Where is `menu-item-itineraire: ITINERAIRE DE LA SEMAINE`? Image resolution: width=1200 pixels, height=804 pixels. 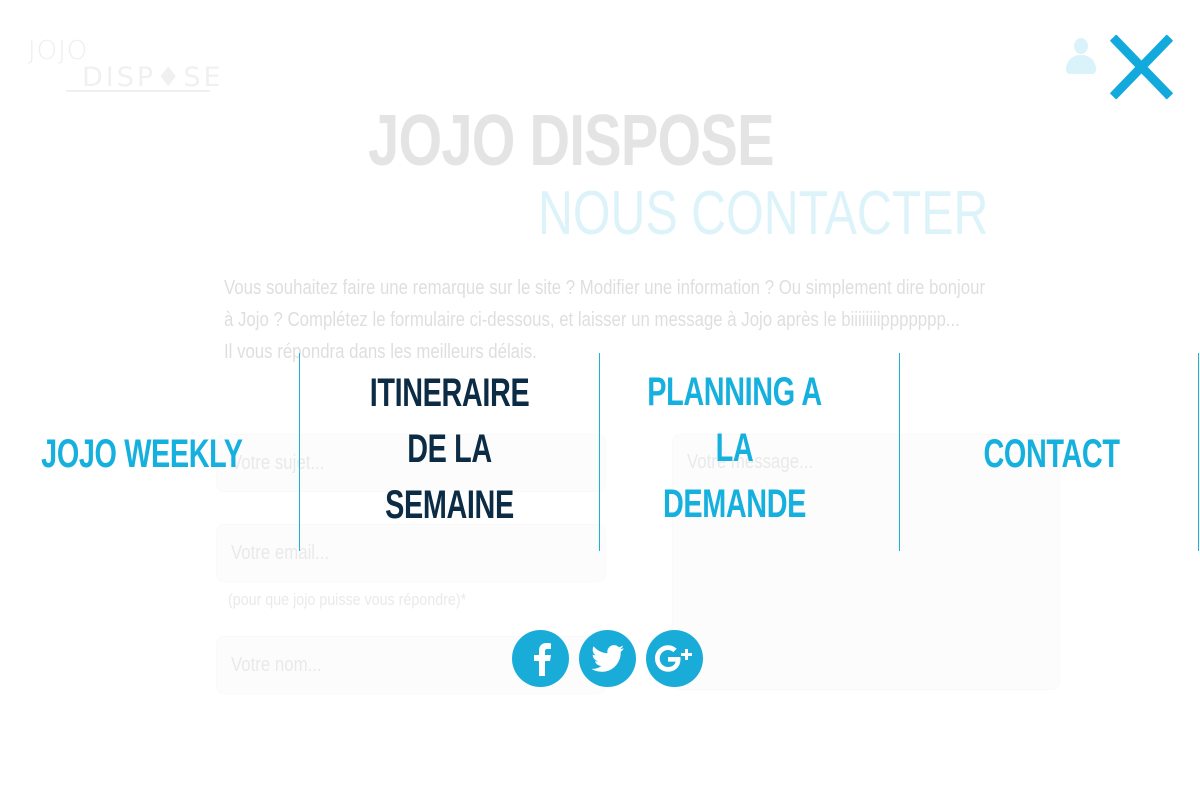
menu-item-itineraire: ITINERAIRE DE LA SEMAINE is located at coordinates (449, 452).